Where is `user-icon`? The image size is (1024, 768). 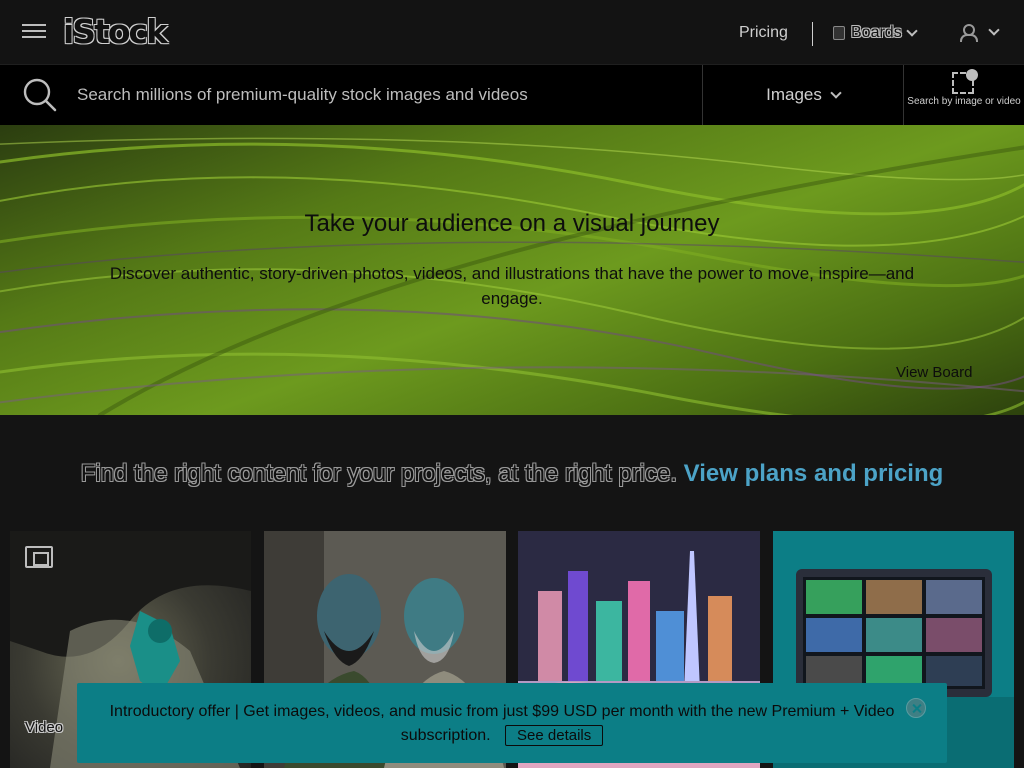
user-icon is located at coordinates (969, 33).